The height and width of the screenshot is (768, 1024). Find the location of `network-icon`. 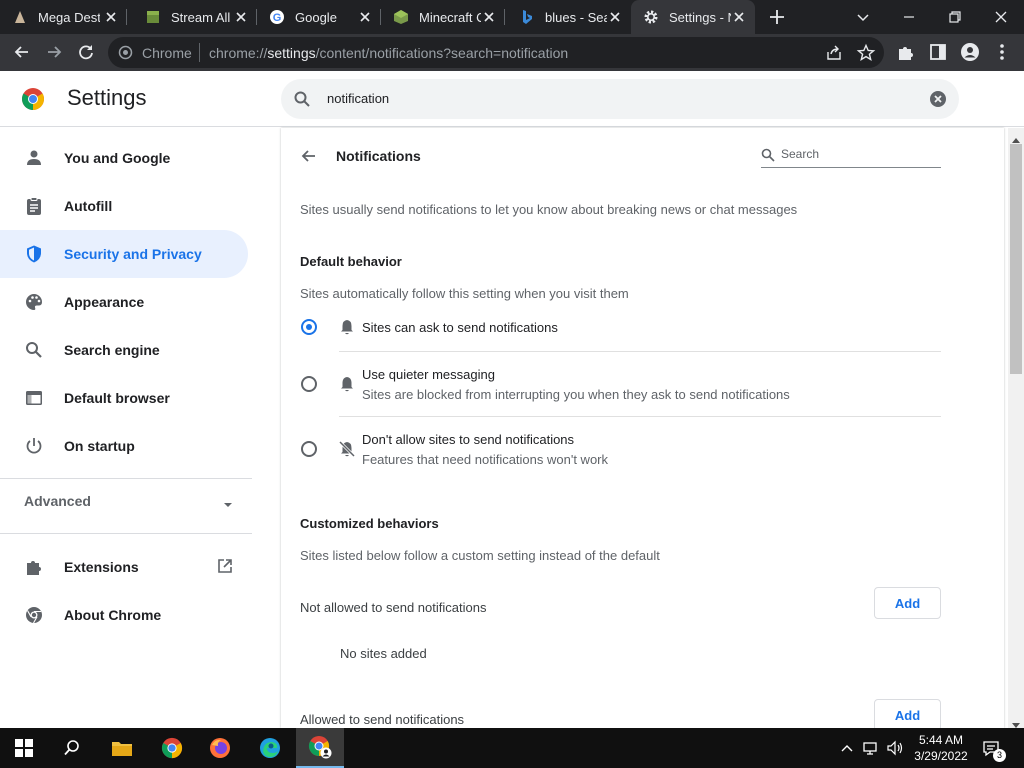

network-icon is located at coordinates (871, 748).